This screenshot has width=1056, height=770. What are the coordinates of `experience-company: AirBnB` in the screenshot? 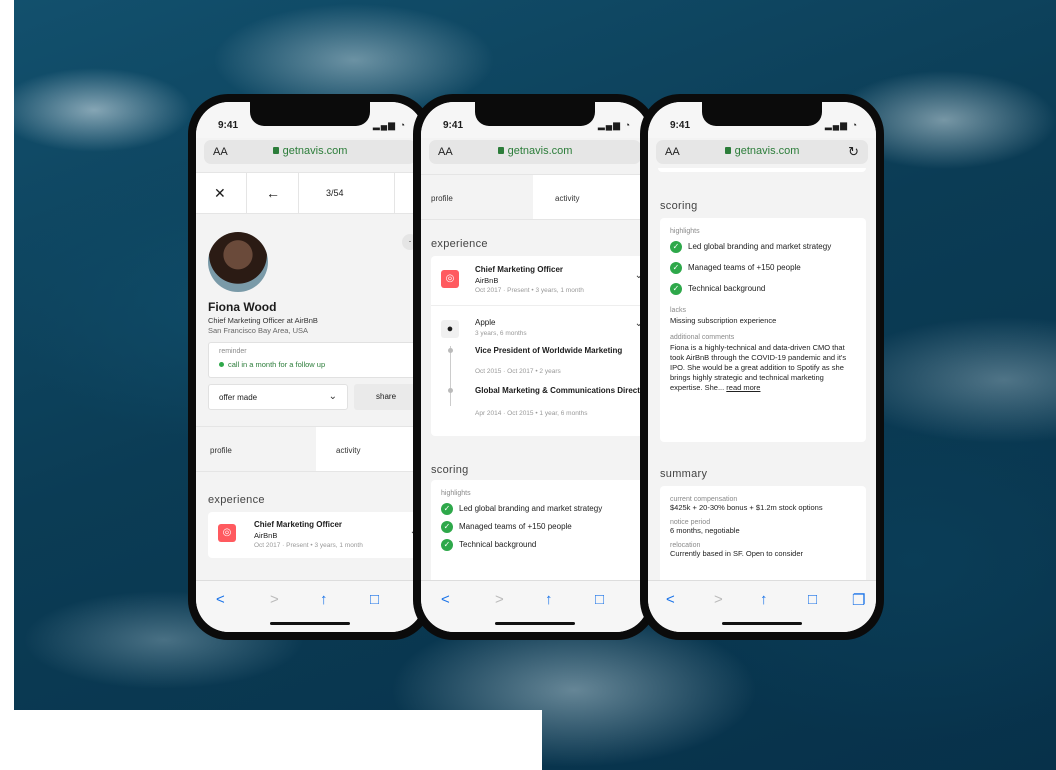 It's located at (266, 535).